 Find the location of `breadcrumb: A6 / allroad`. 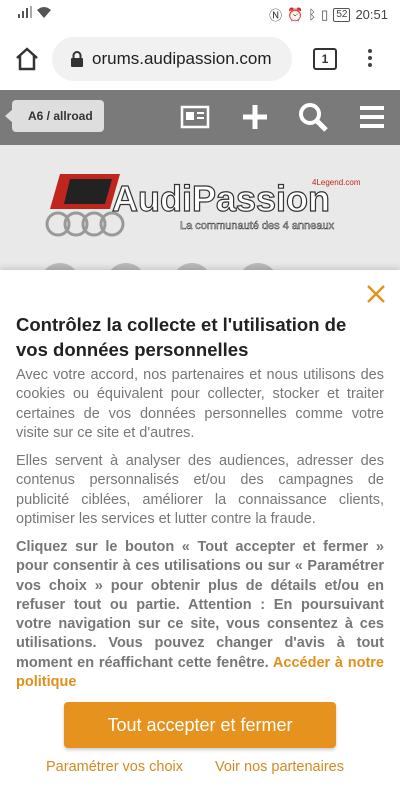

breadcrumb: A6 / allroad is located at coordinates (54, 116).